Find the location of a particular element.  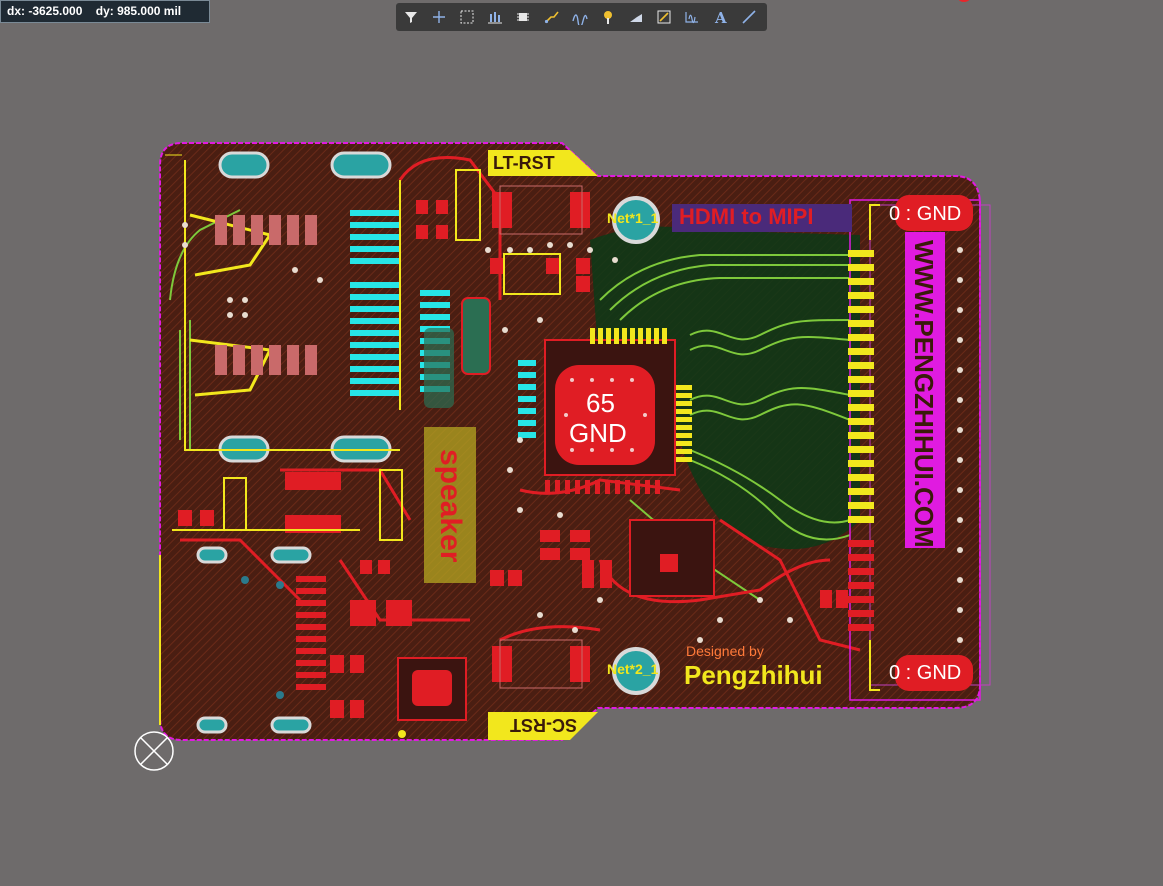

designer-name: Pengzhihui is located at coordinates (753, 675).